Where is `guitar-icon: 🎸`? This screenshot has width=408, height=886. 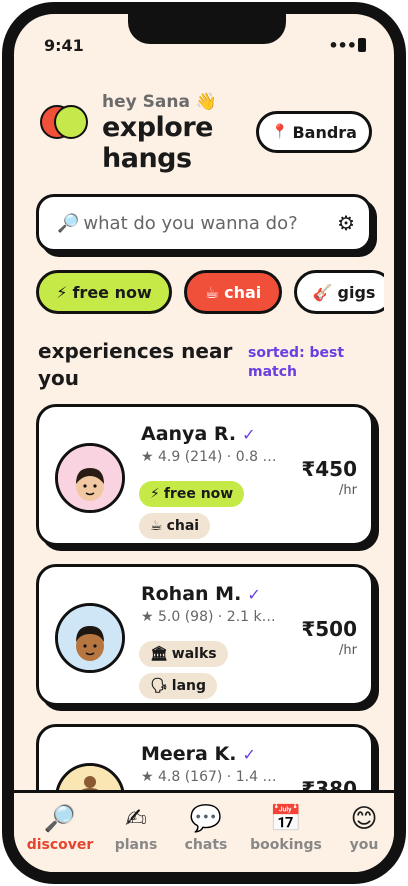
guitar-icon: 🎸 is located at coordinates (322, 292).